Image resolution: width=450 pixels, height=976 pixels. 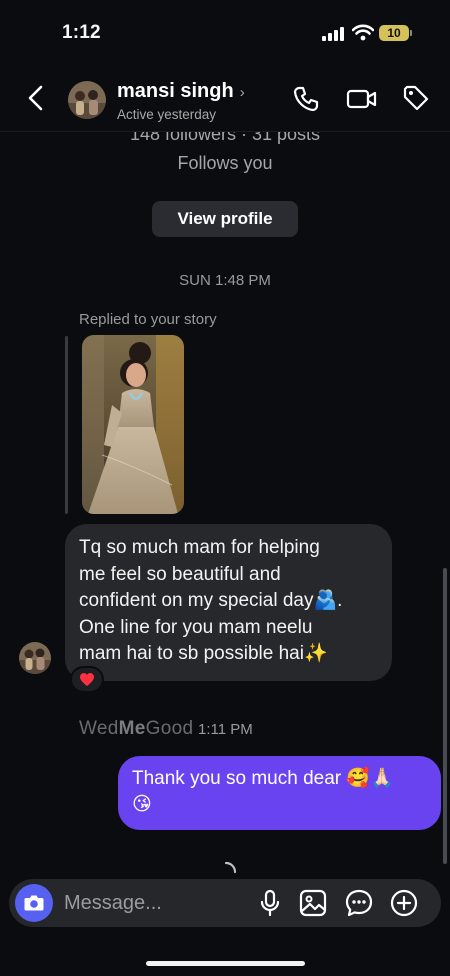 I want to click on contact-name-link: mansi singh ›, so click(x=181, y=91).